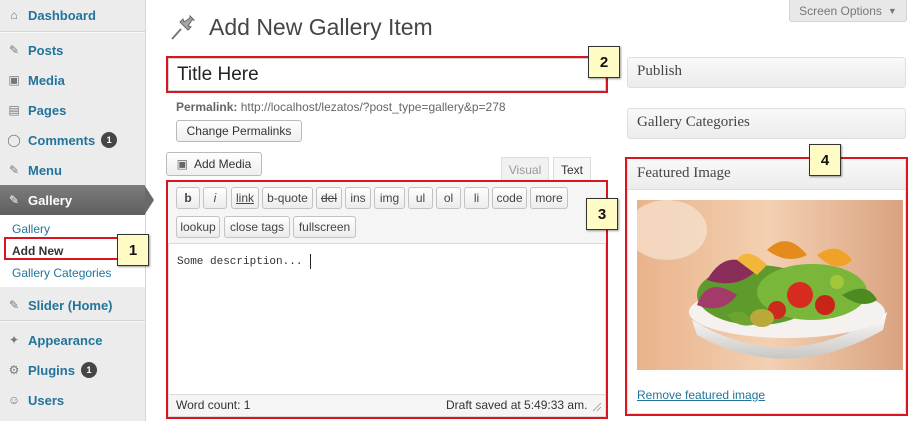 The width and height of the screenshot is (910, 421). I want to click on media-icon: ▣, so click(14, 80).